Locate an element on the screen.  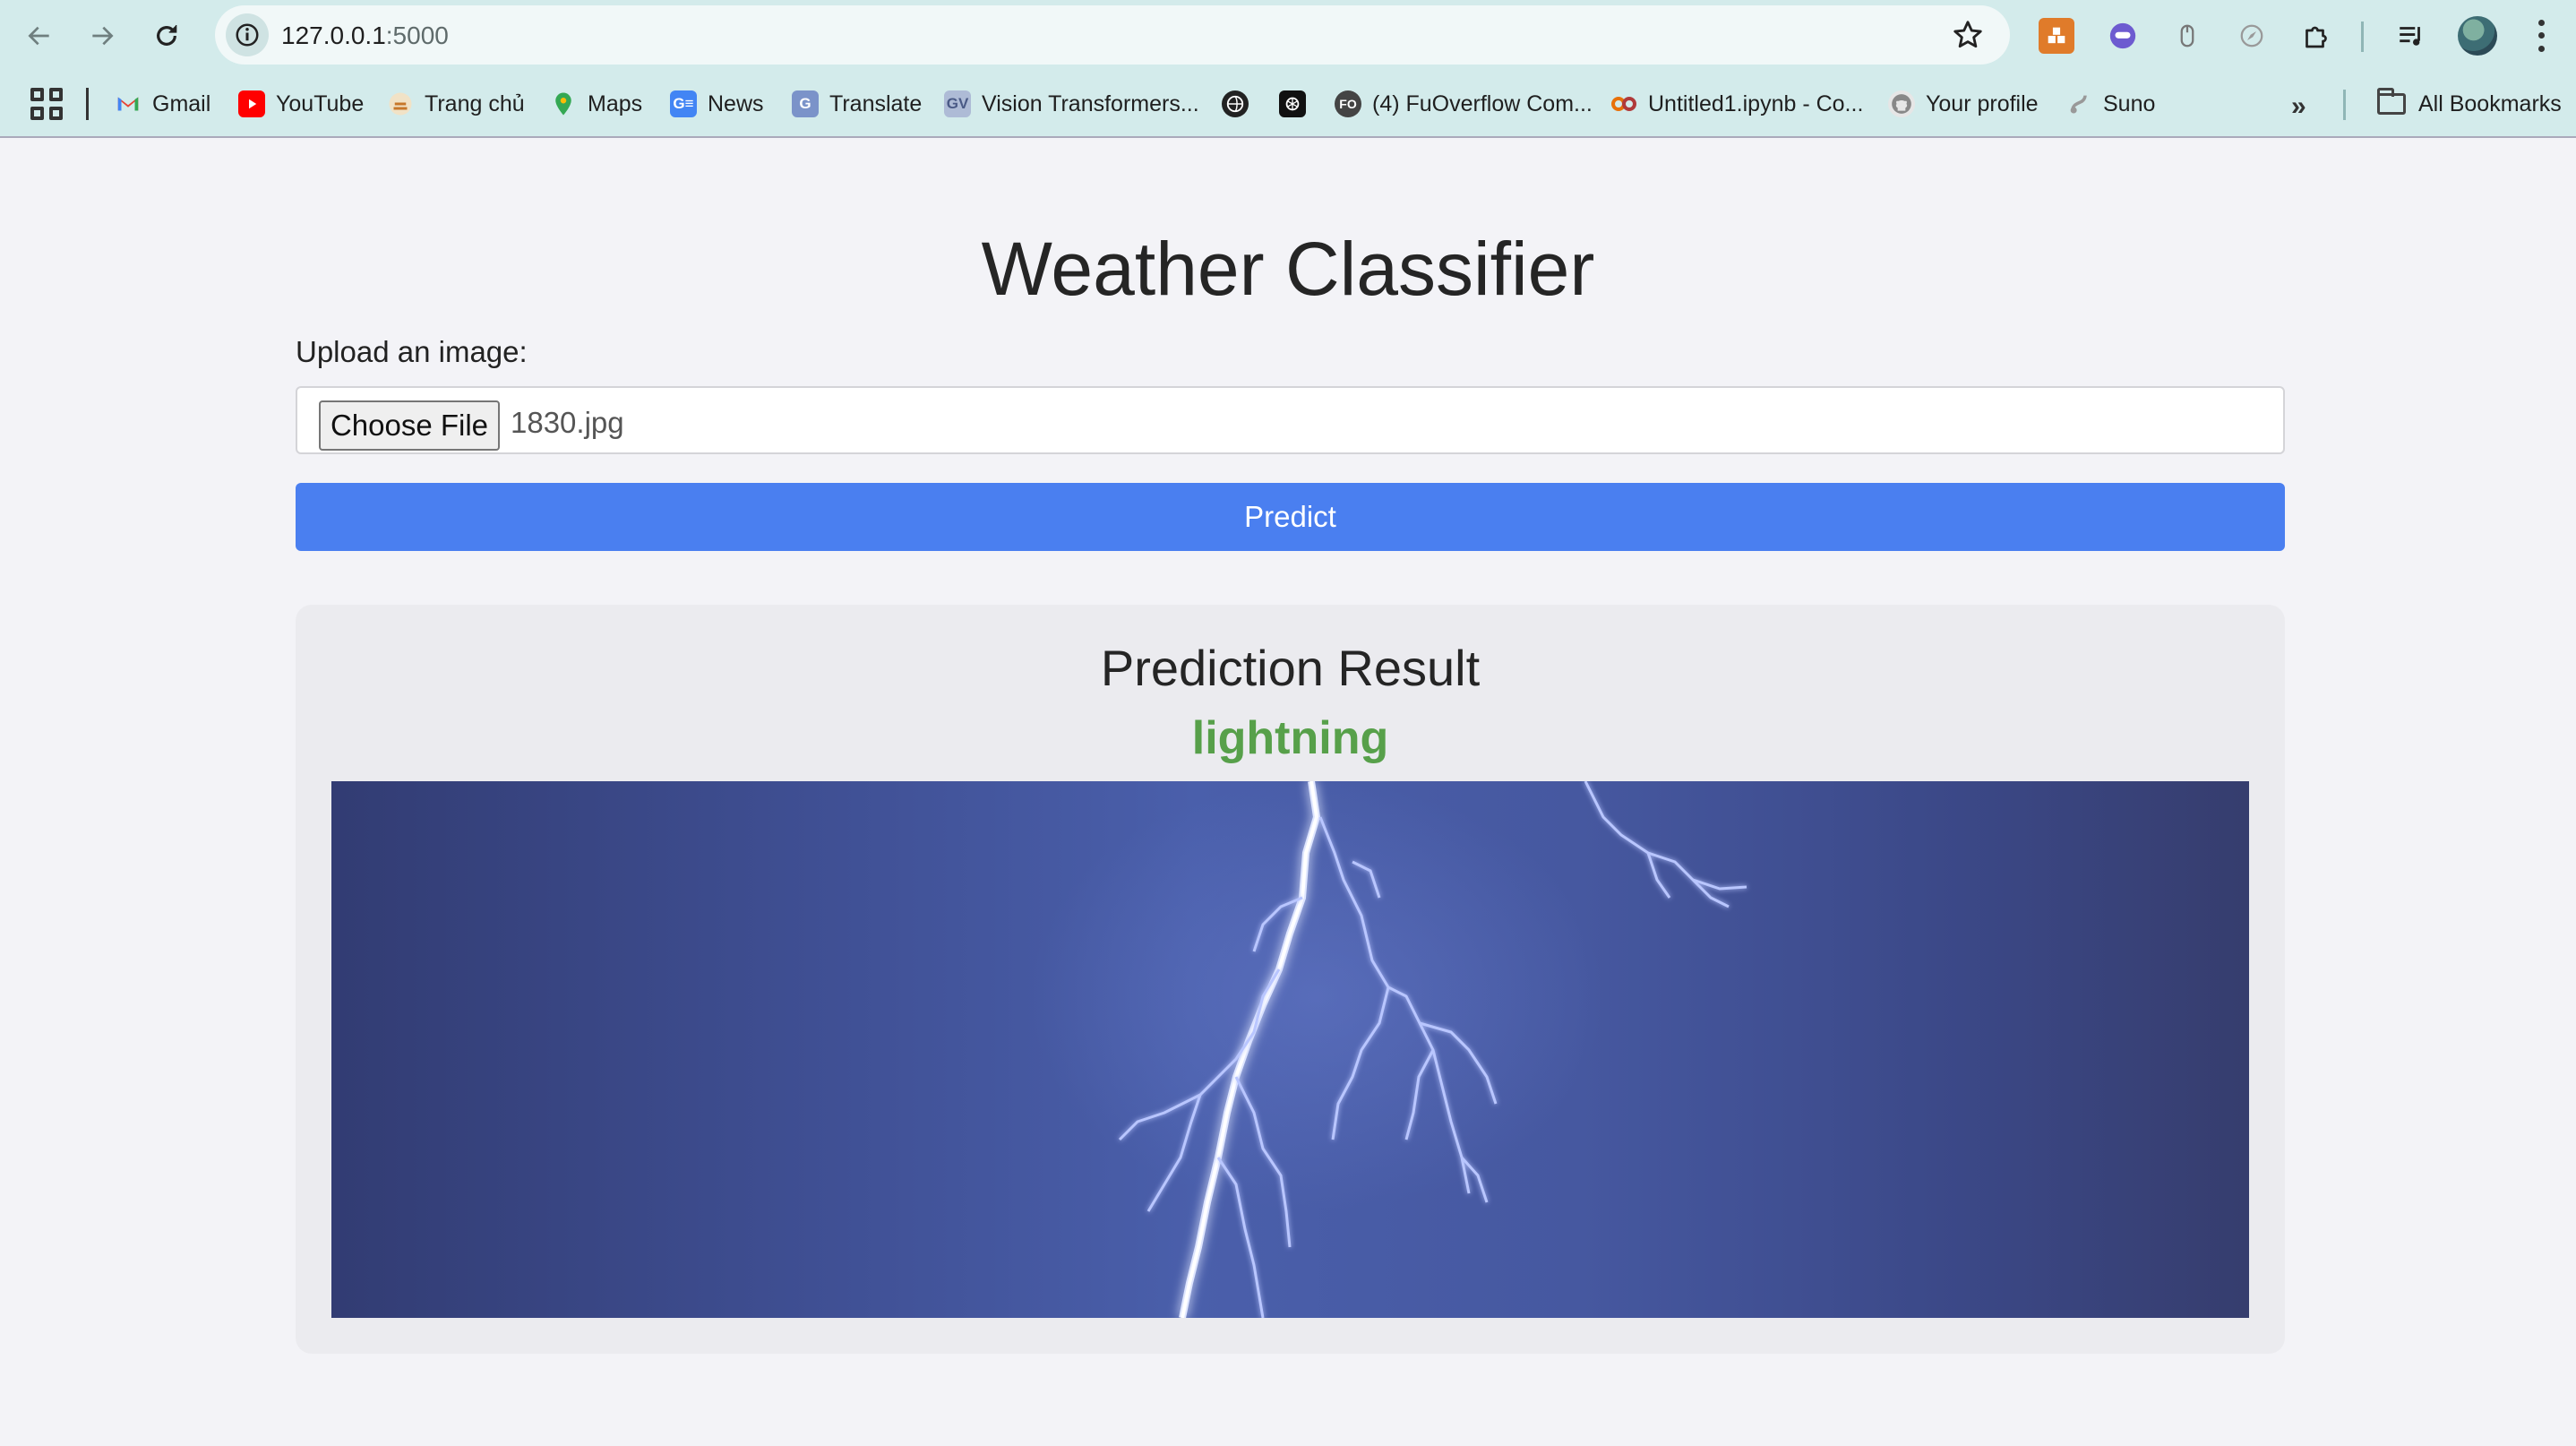
page-divider is located at coordinates (1288, 137).